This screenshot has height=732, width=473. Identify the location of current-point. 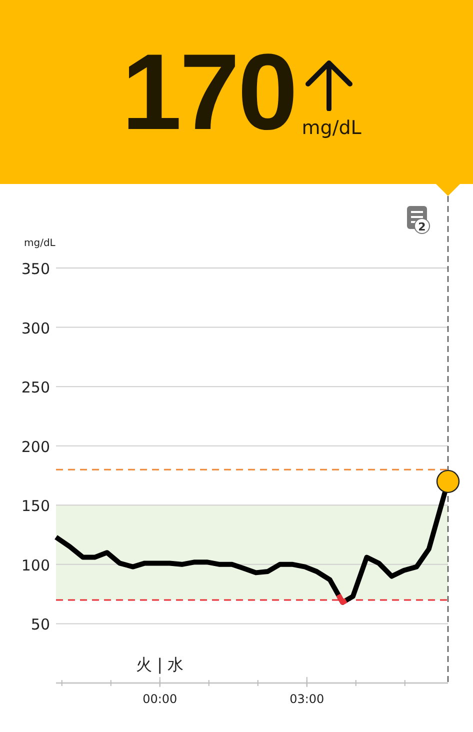
(448, 482).